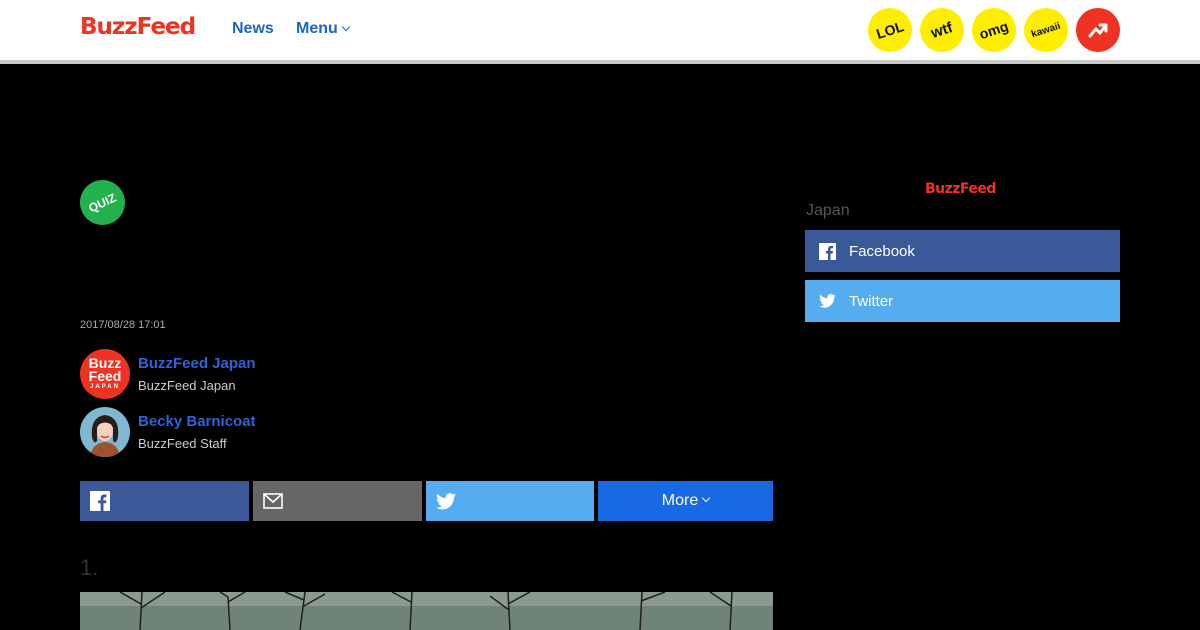  I want to click on sidebar-twitter-button: Twitter, so click(962, 301).